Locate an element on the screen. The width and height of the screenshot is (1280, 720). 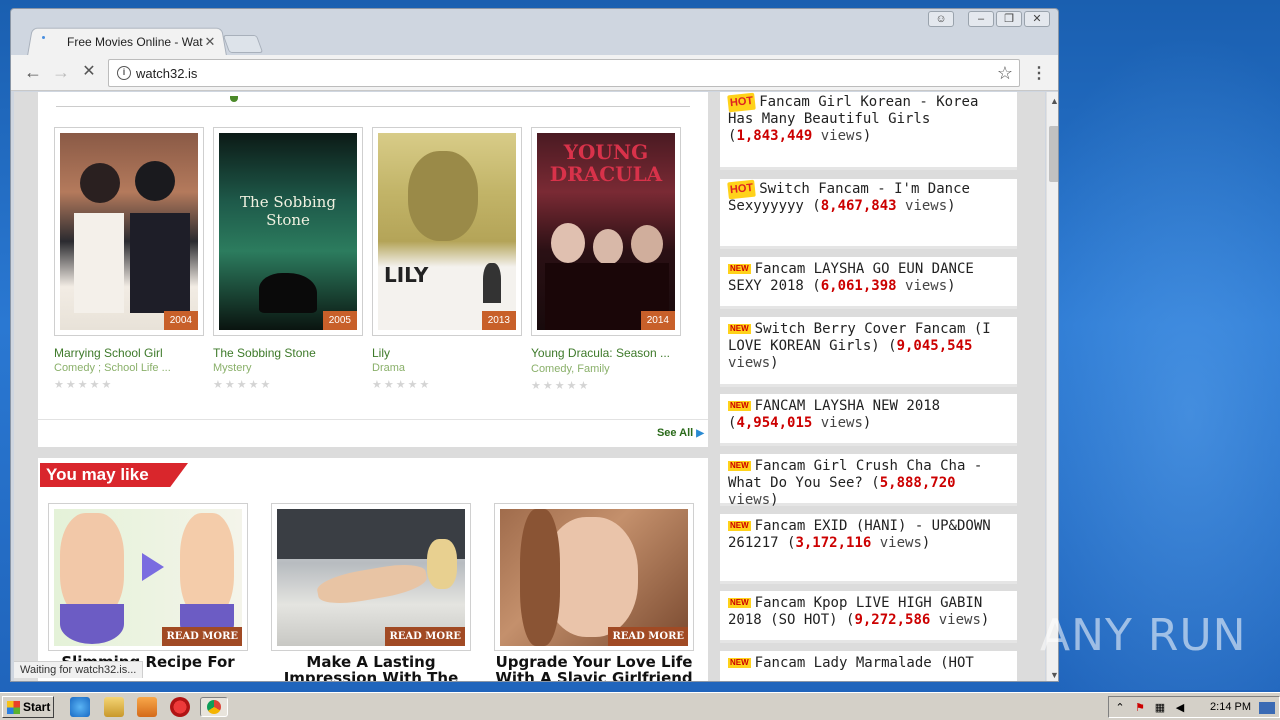
poster-image: YOUNG DRACULA is located at coordinates (606, 231).